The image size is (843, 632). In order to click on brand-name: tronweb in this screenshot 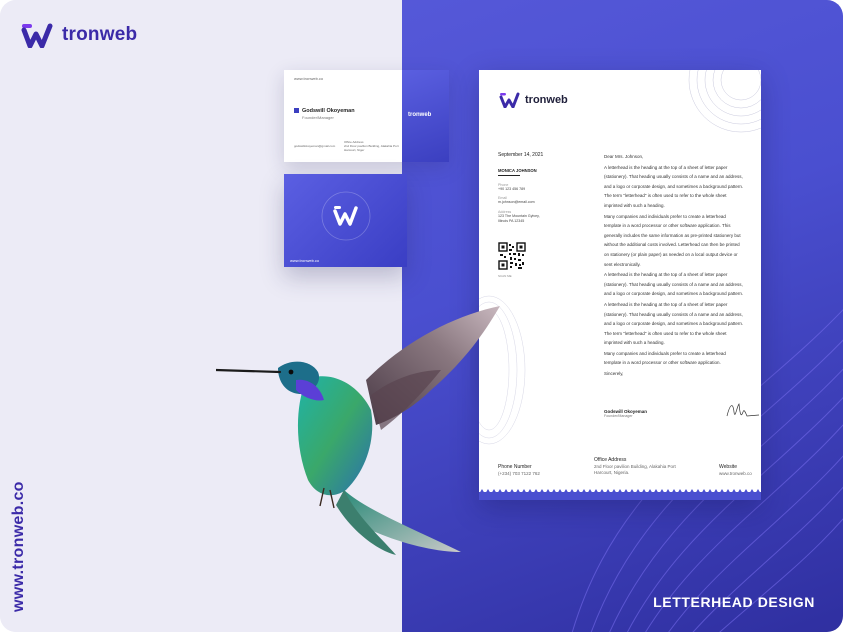, I will do `click(100, 34)`.